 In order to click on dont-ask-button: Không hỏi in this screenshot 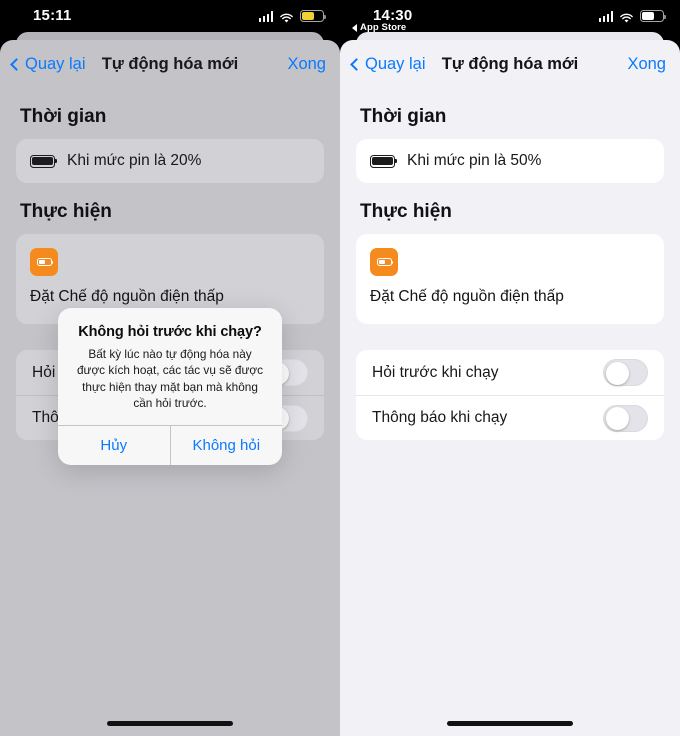, I will do `click(226, 446)`.